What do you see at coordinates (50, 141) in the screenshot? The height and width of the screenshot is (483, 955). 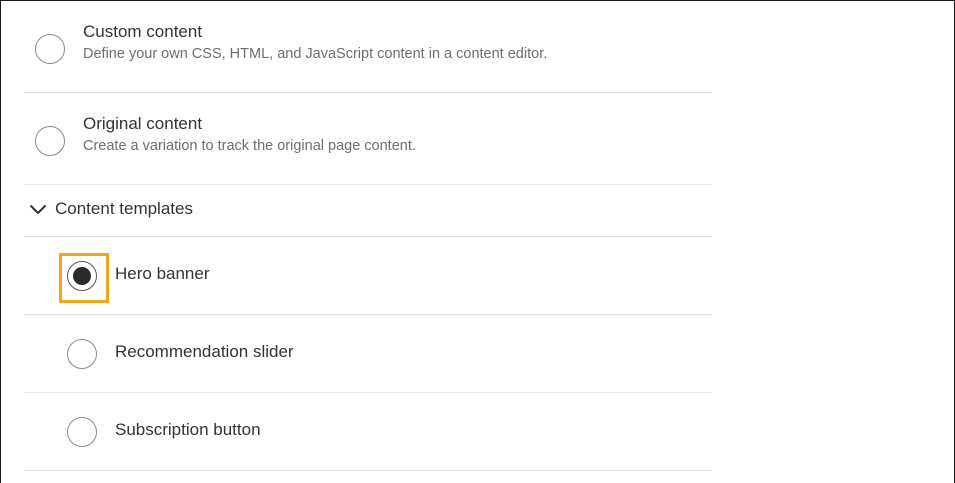 I see `radio-original-content` at bounding box center [50, 141].